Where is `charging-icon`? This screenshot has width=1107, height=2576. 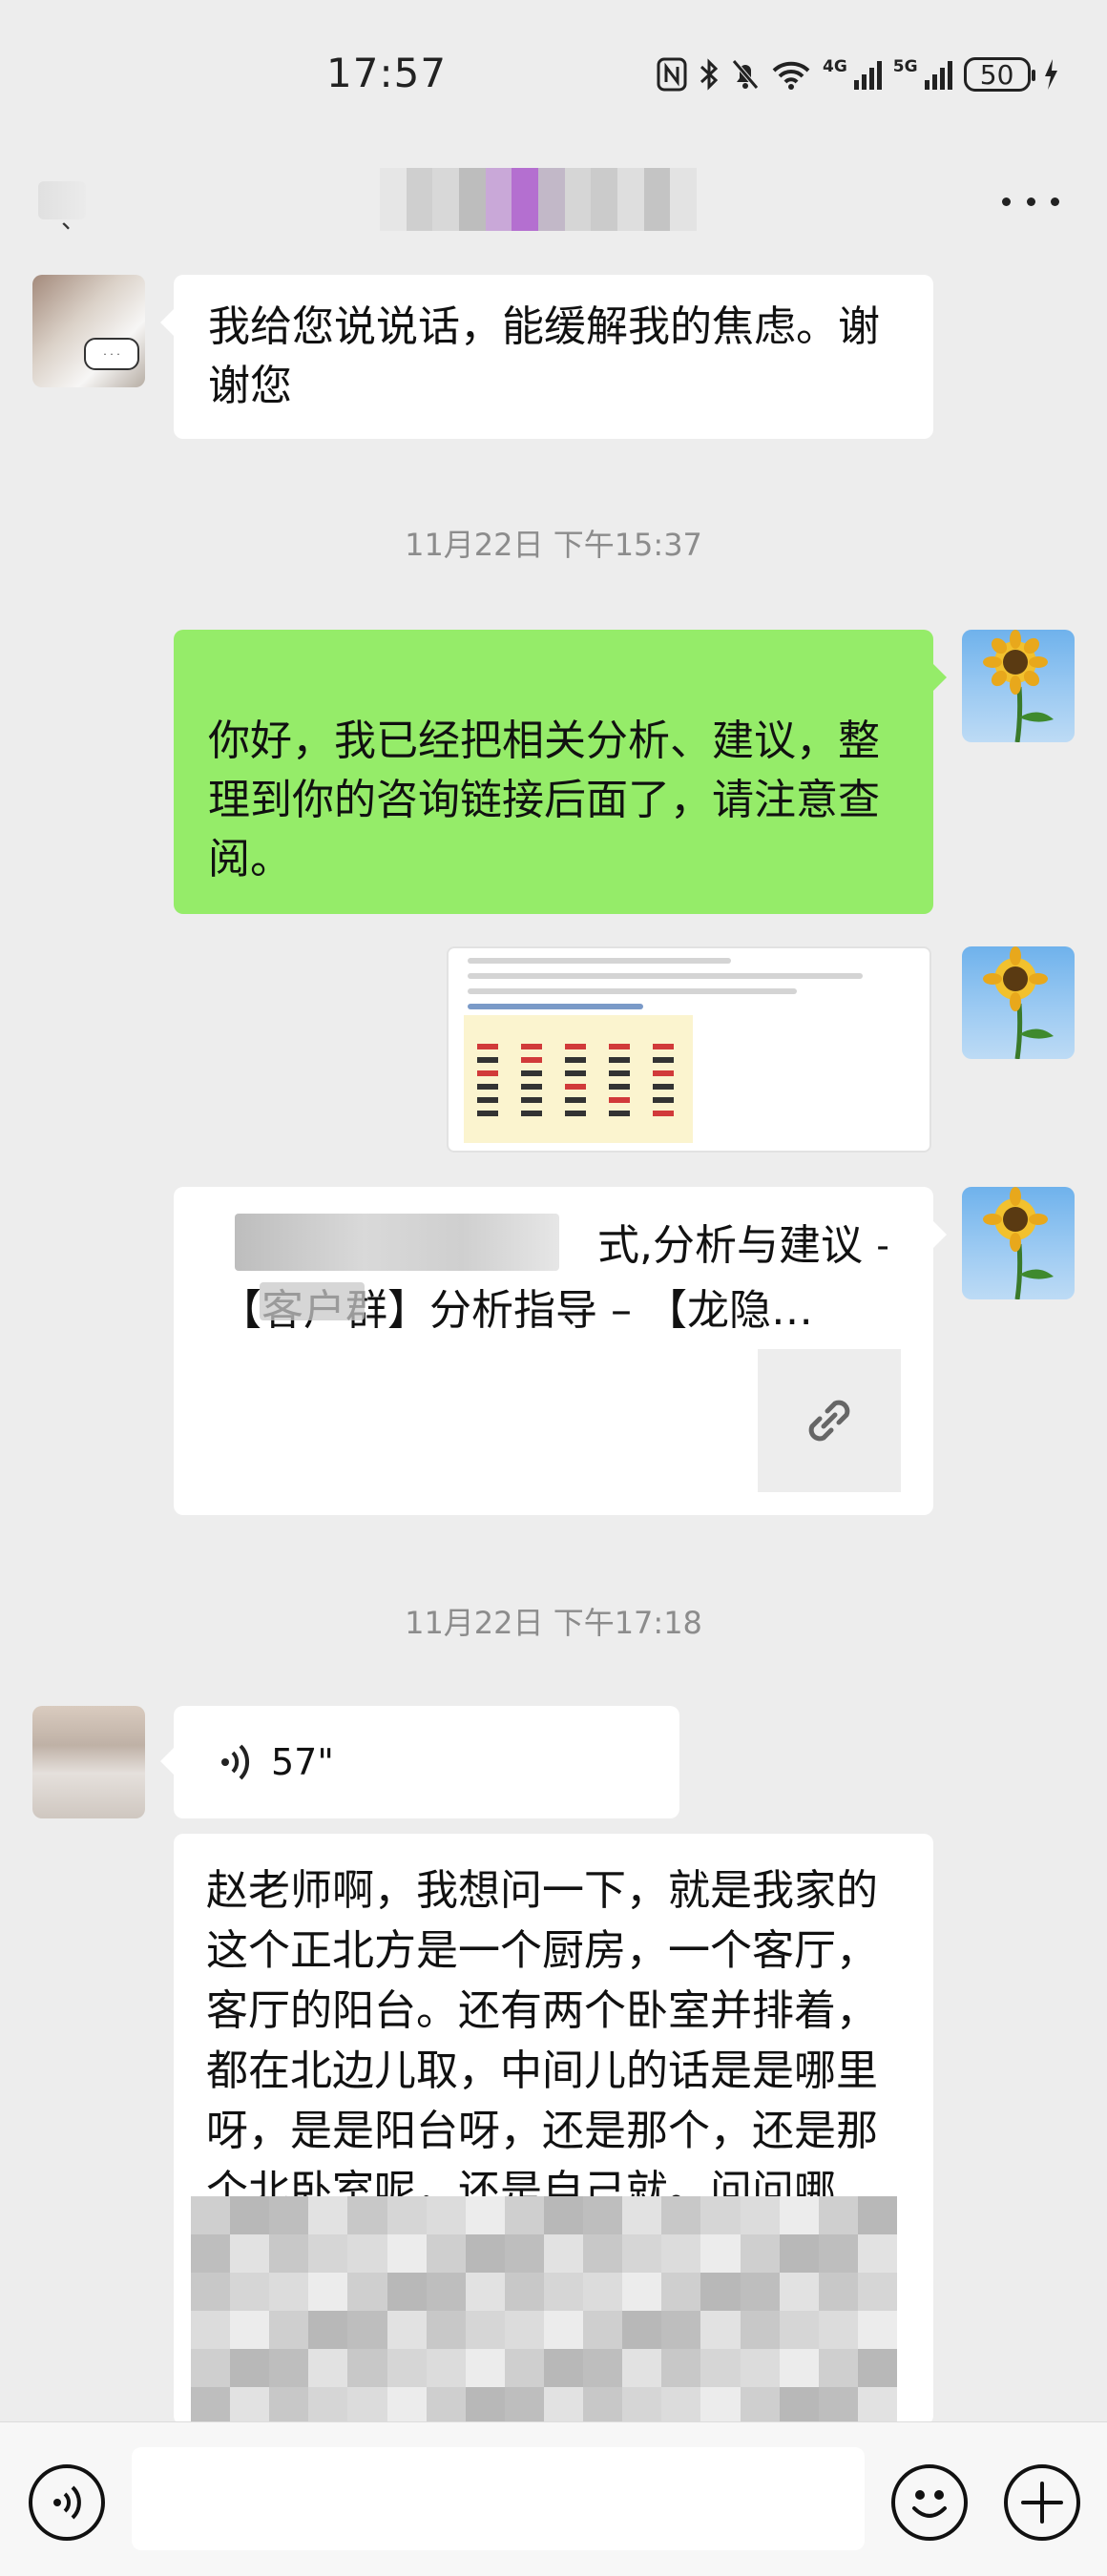 charging-icon is located at coordinates (1050, 74).